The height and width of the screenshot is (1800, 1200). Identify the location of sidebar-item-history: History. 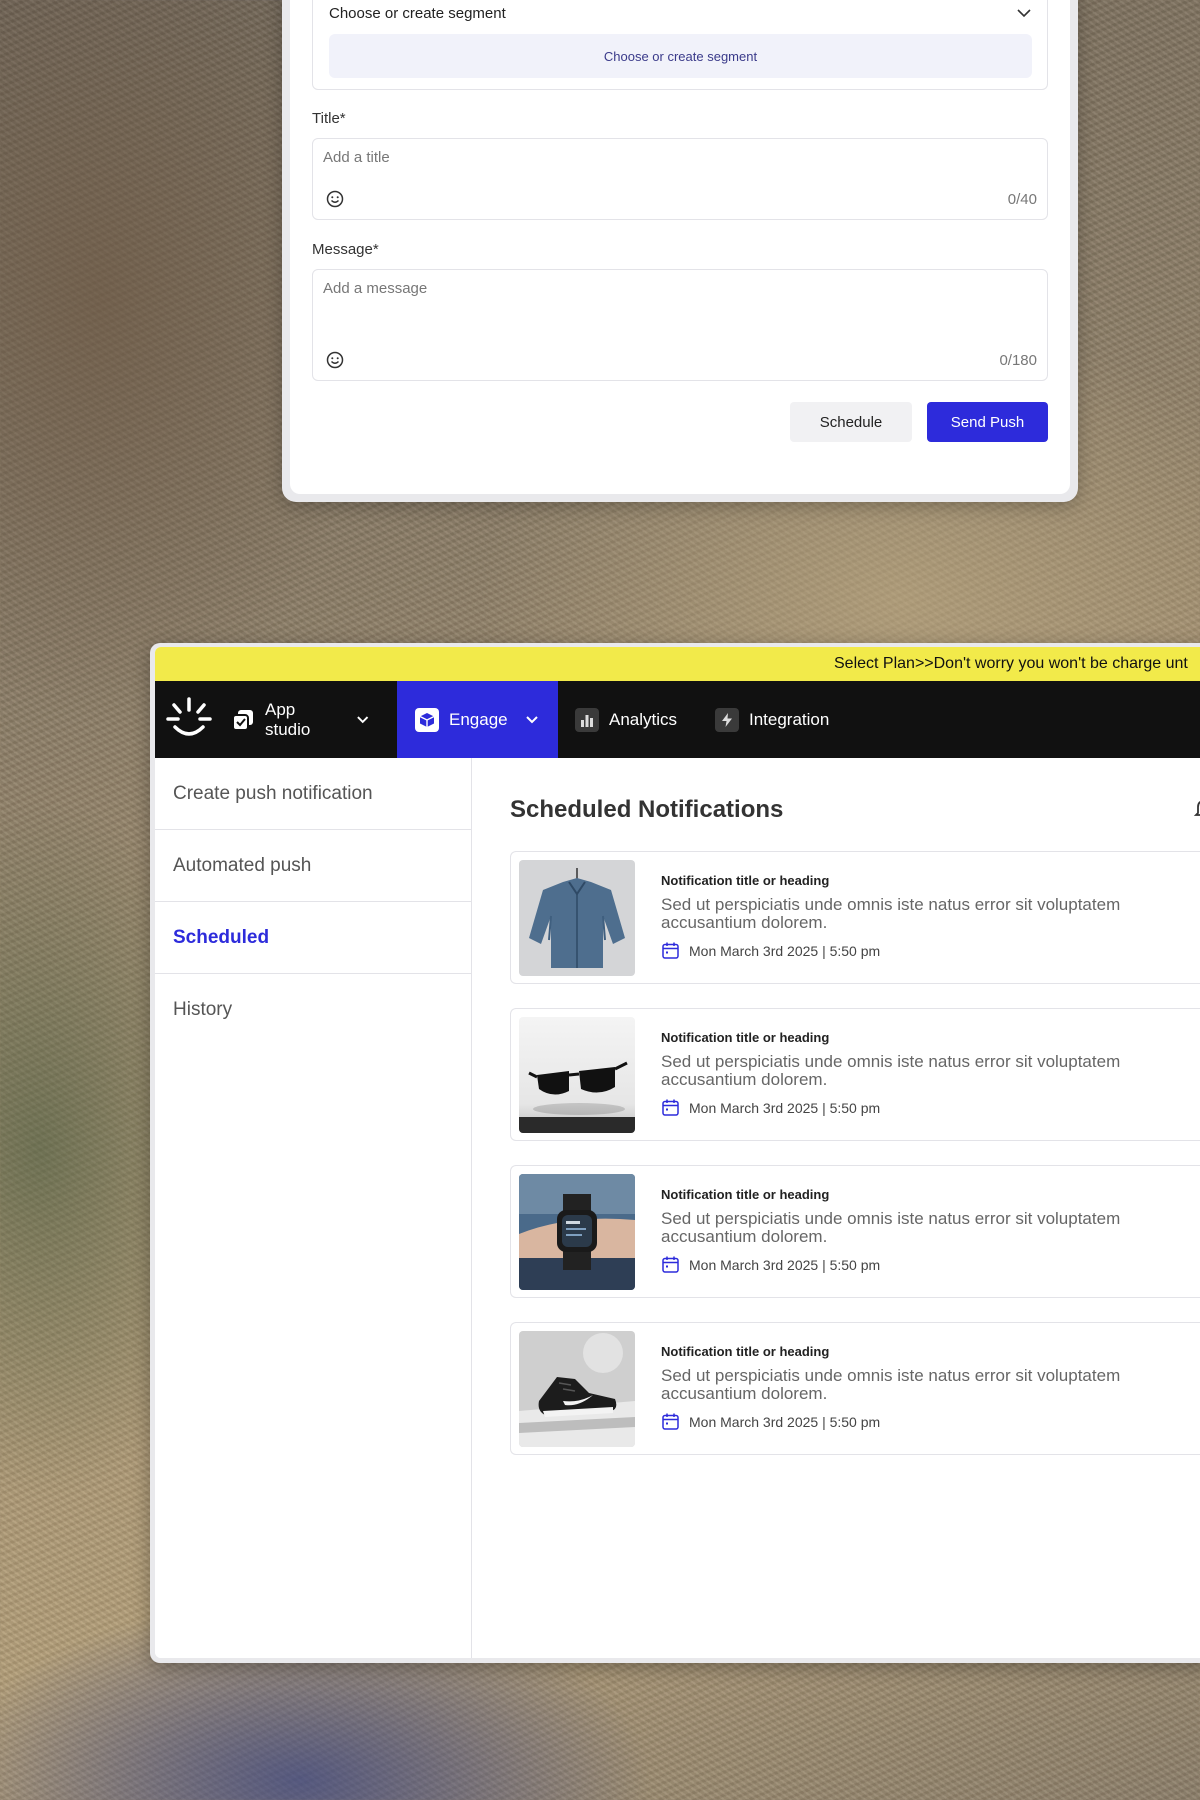
(313, 1010).